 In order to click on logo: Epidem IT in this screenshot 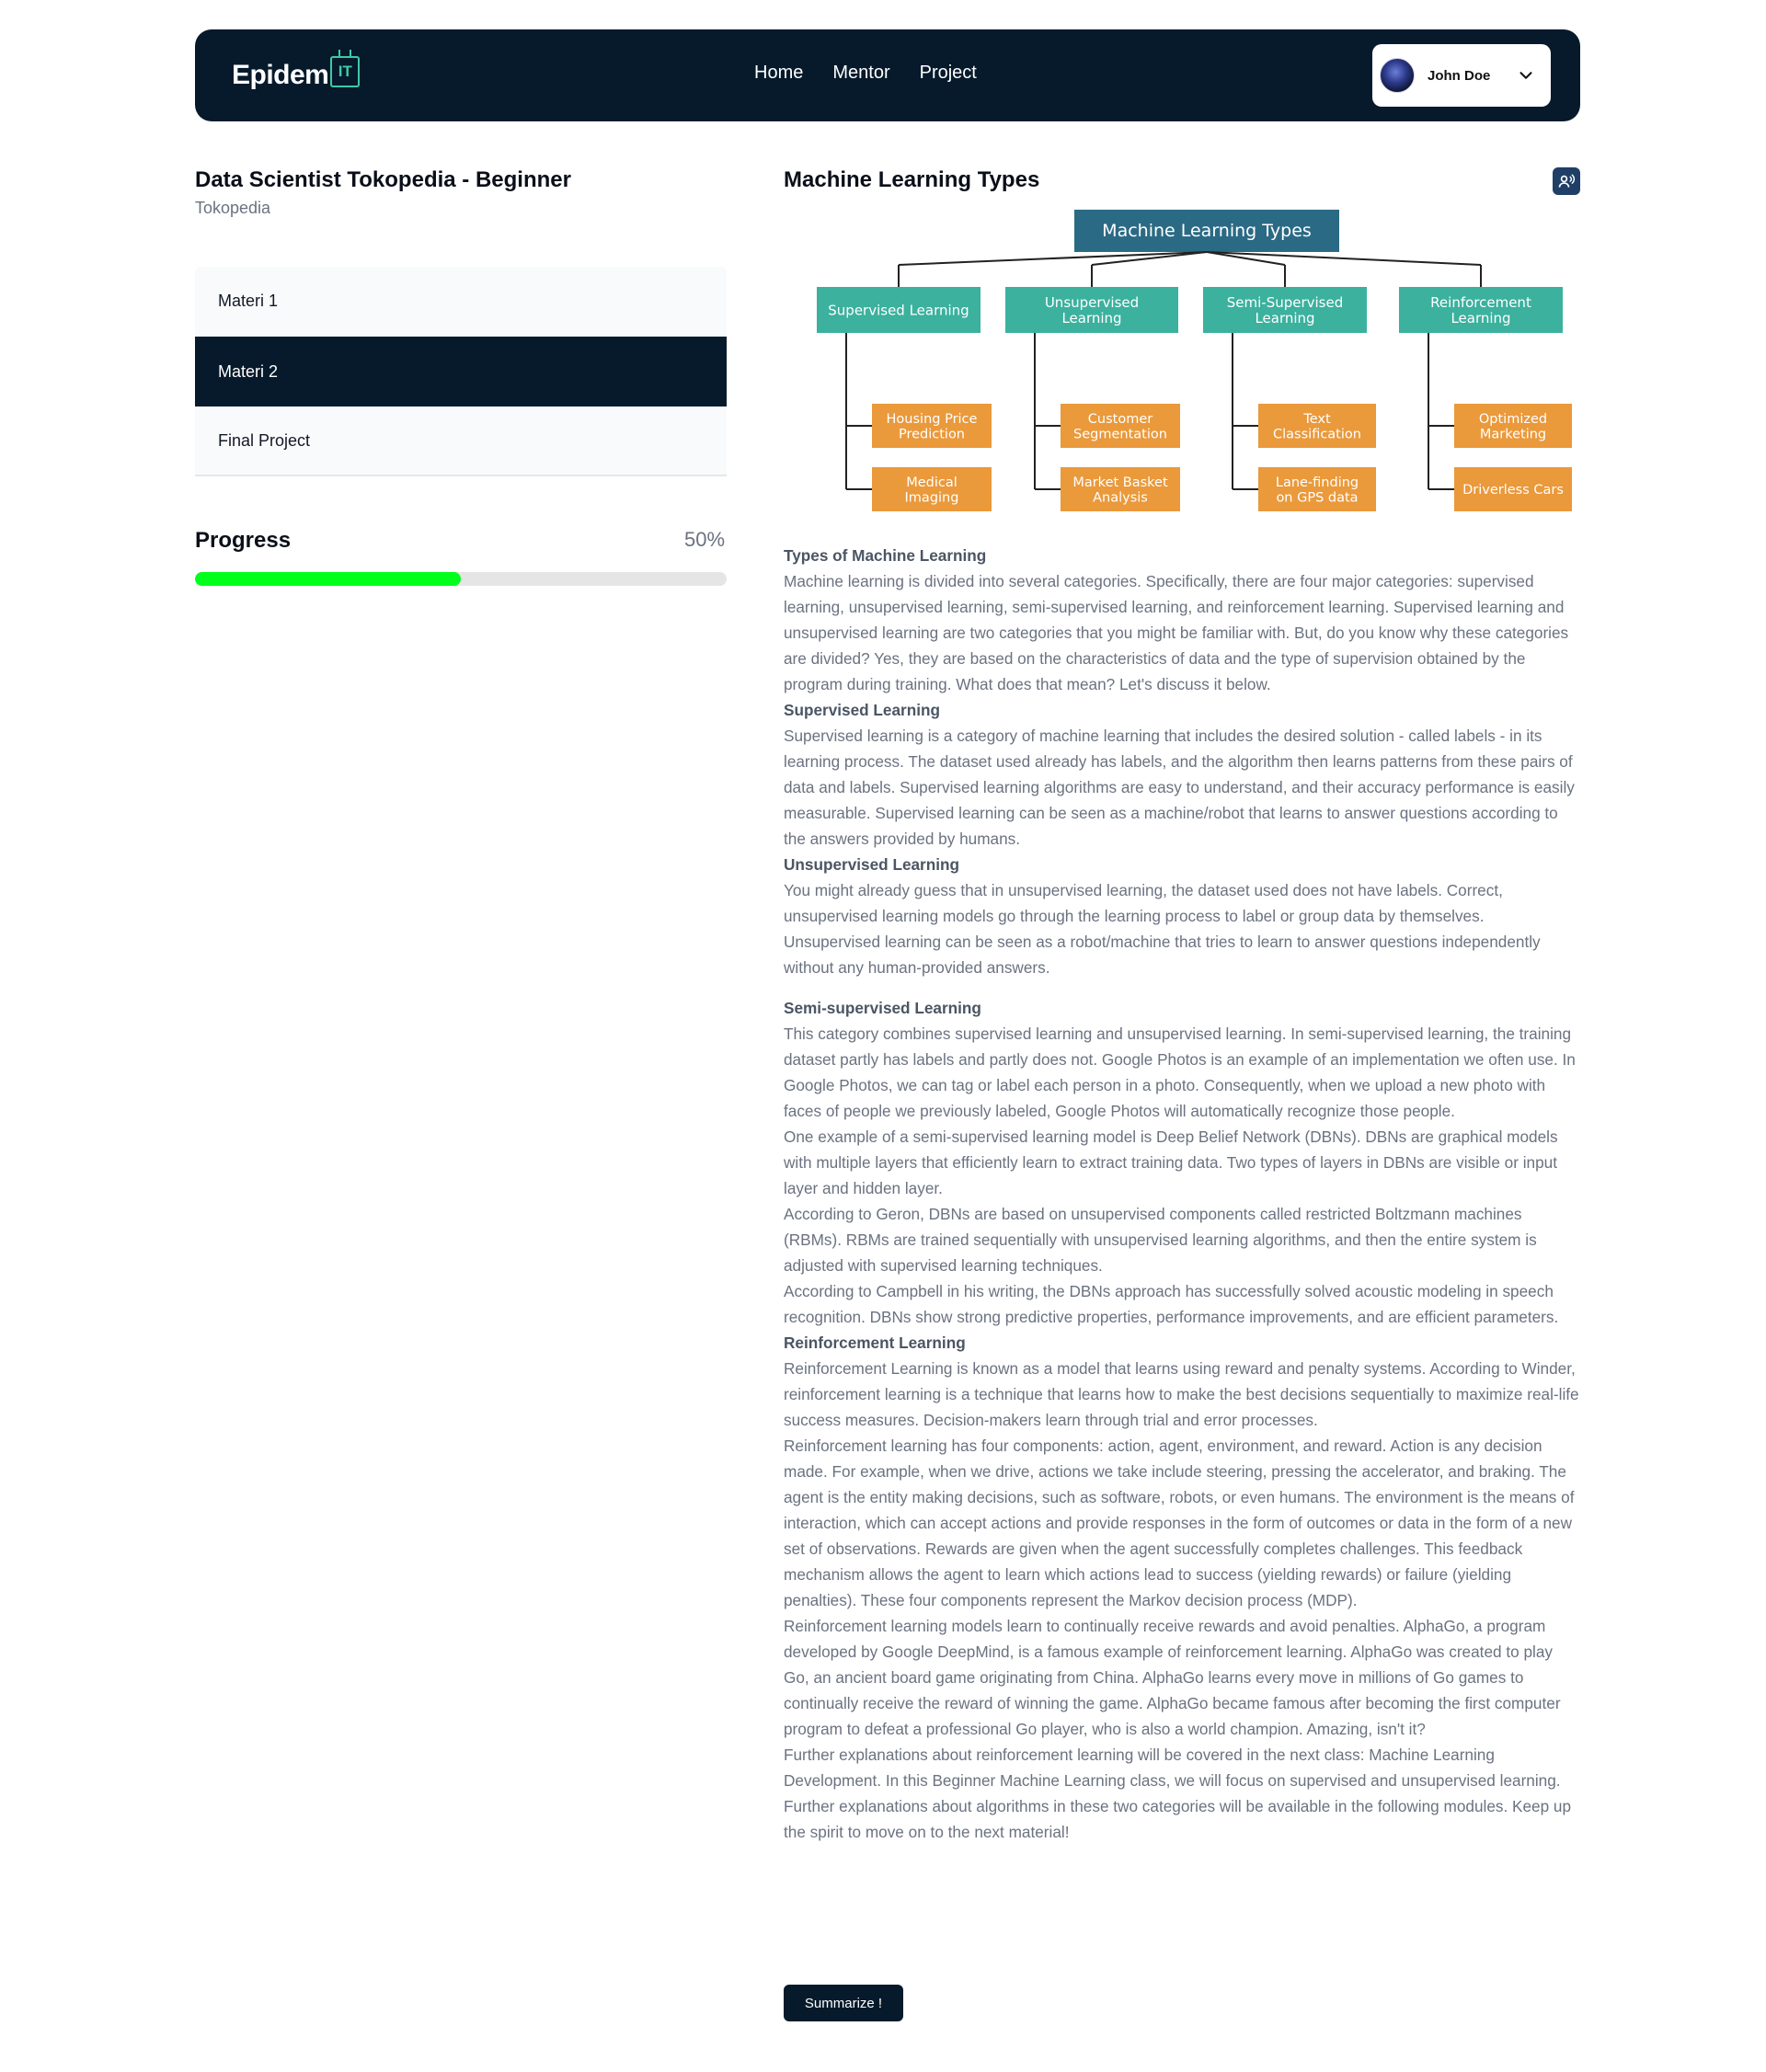, I will do `click(296, 72)`.